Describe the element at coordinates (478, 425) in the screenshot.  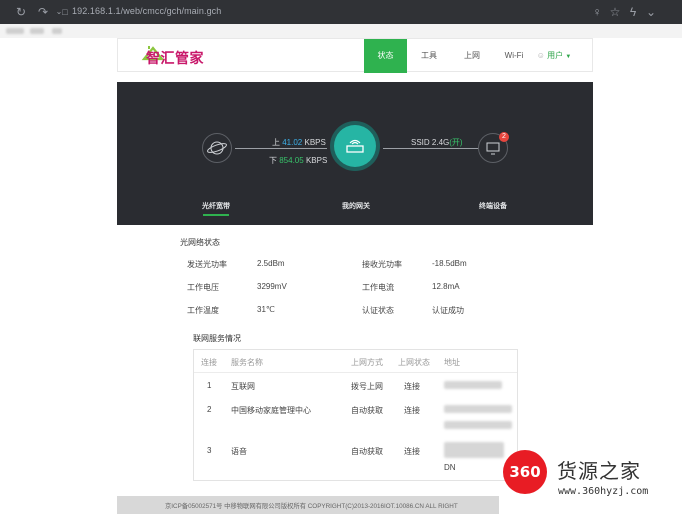
I see `row2-address2-redacted` at that location.